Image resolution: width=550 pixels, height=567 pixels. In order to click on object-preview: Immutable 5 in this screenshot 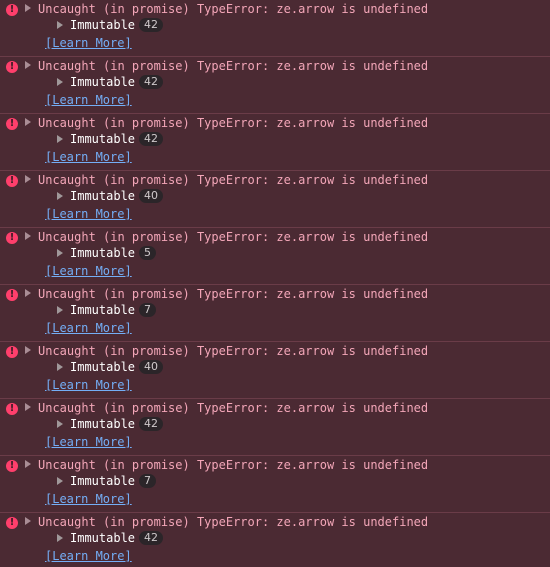, I will do `click(107, 253)`.